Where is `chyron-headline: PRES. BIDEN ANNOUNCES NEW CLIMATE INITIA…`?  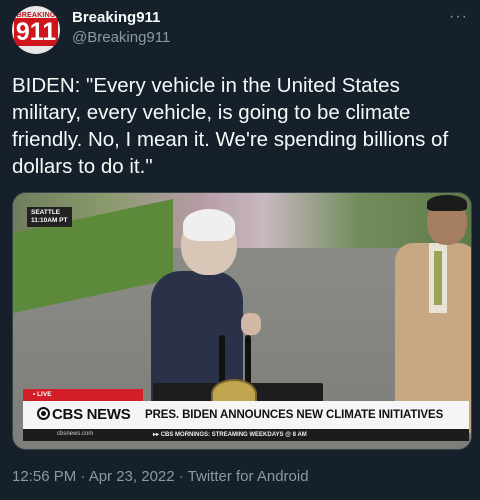
chyron-headline: PRES. BIDEN ANNOUNCES NEW CLIMATE INITIA… is located at coordinates (294, 415).